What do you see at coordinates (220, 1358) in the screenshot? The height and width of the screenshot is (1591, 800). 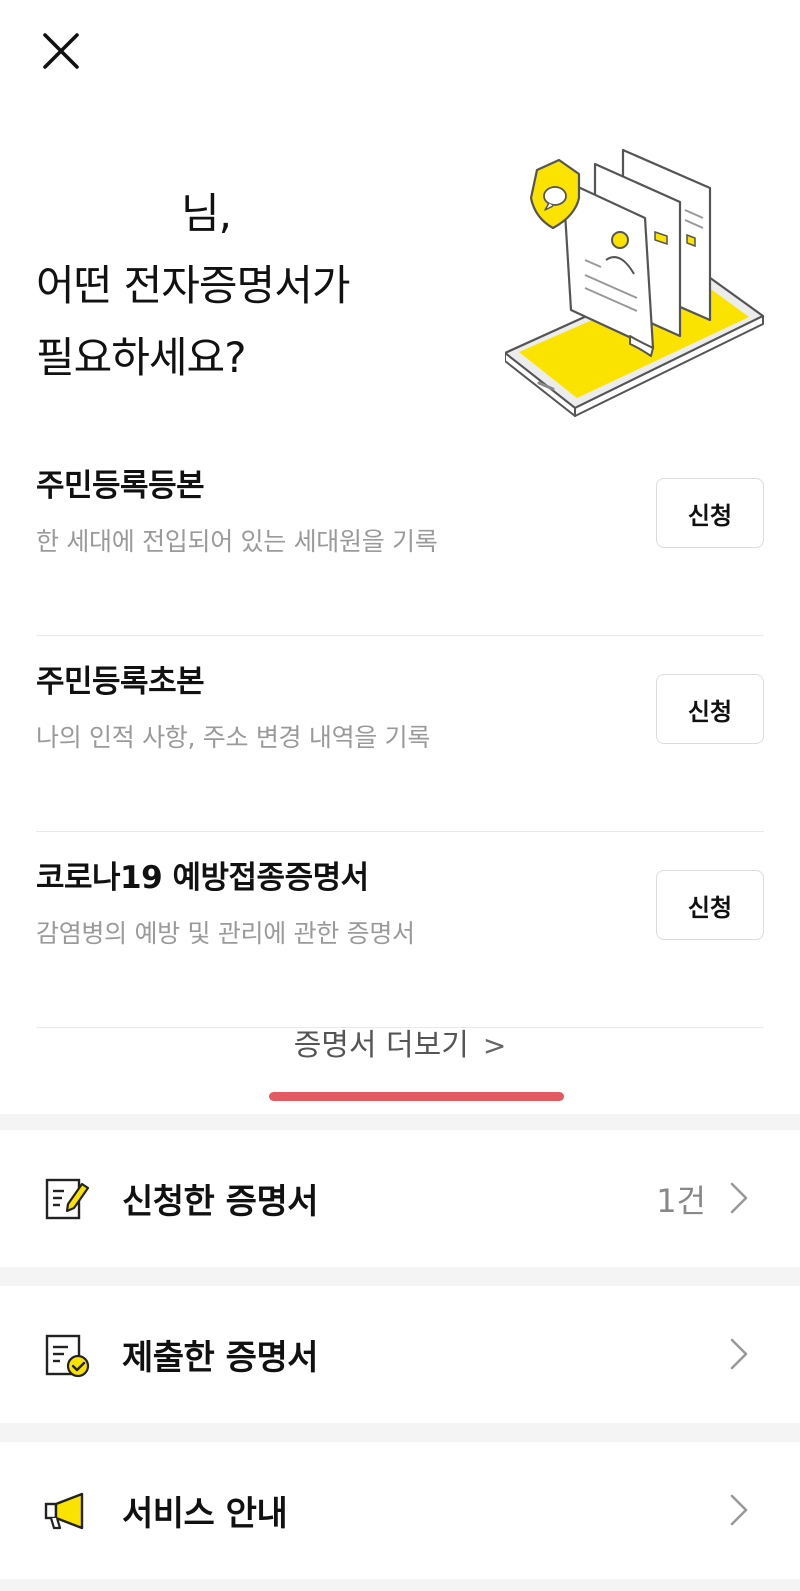 I see `menu-item-label: 제출한 증명서` at bounding box center [220, 1358].